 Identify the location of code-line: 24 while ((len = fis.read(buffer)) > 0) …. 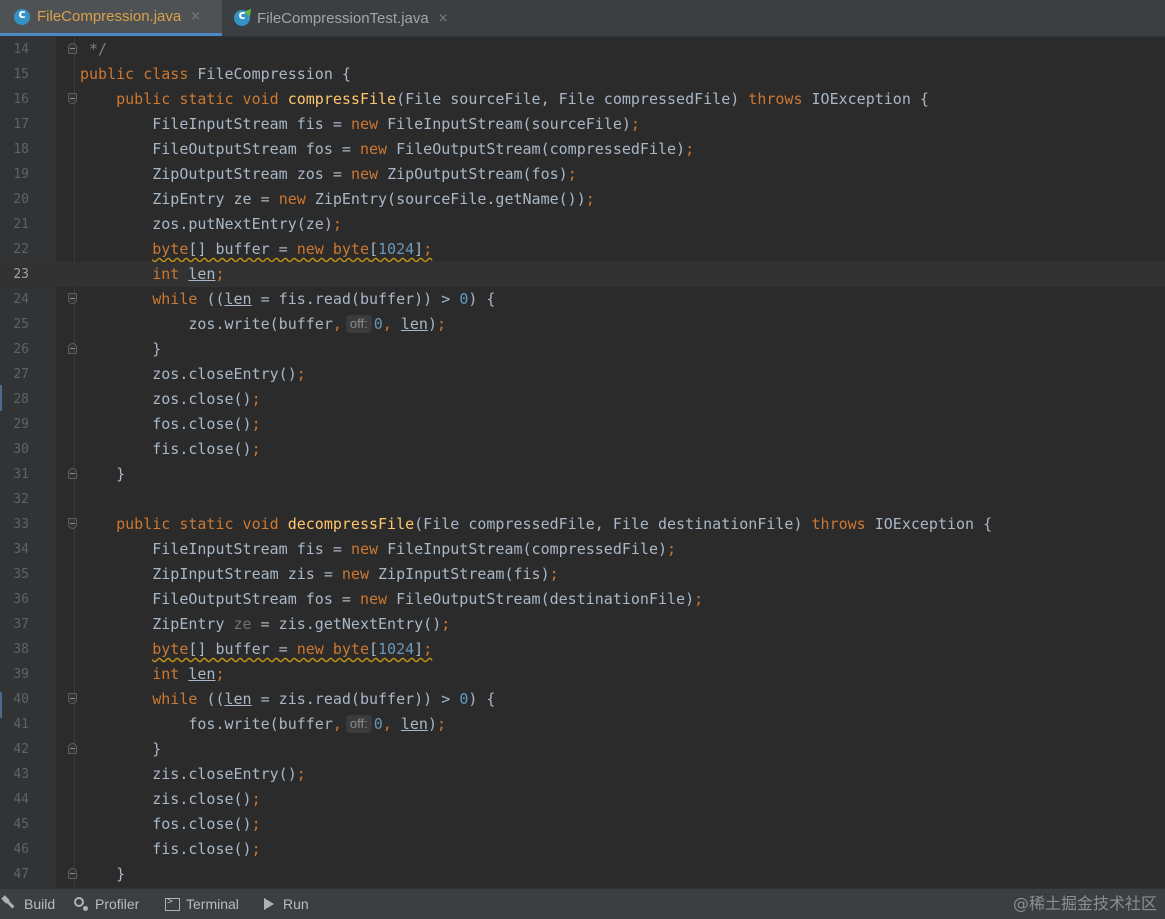
(582, 299).